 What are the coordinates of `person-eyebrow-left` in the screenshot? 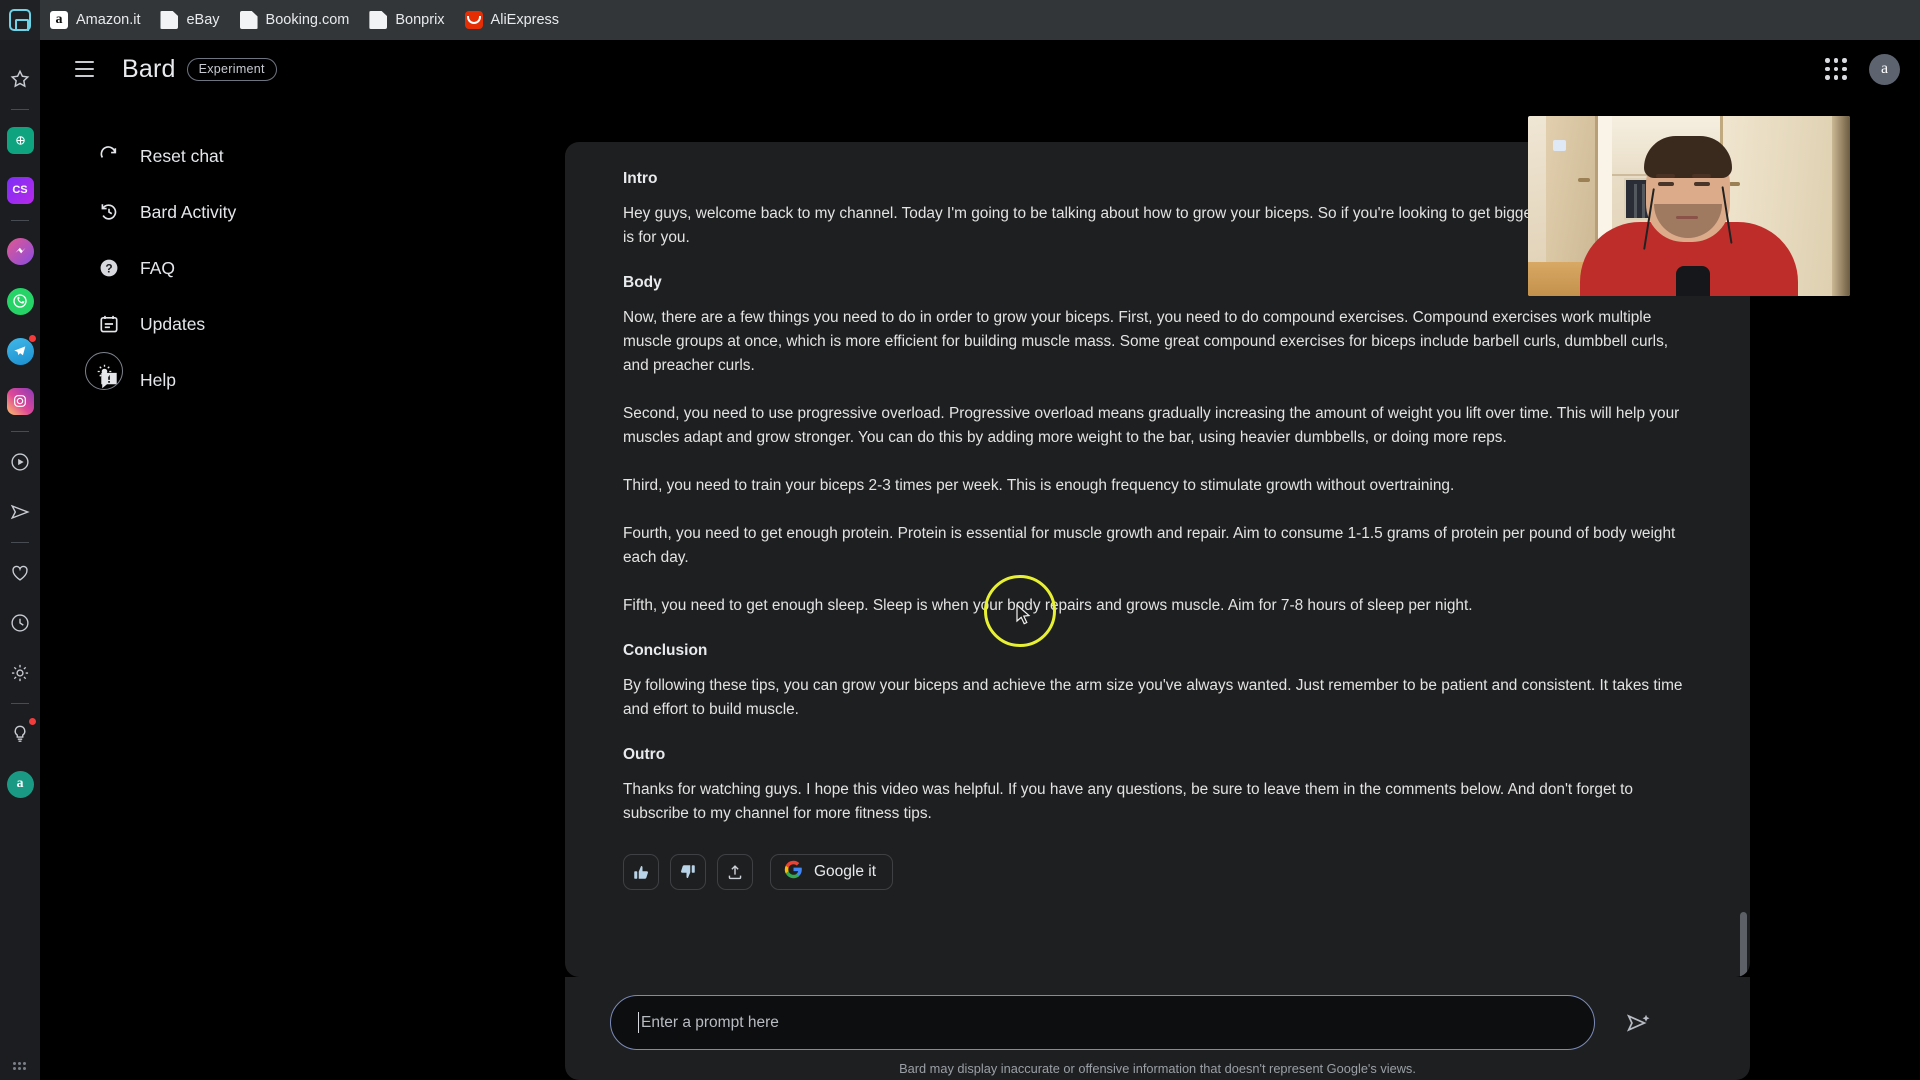 It's located at (1665, 176).